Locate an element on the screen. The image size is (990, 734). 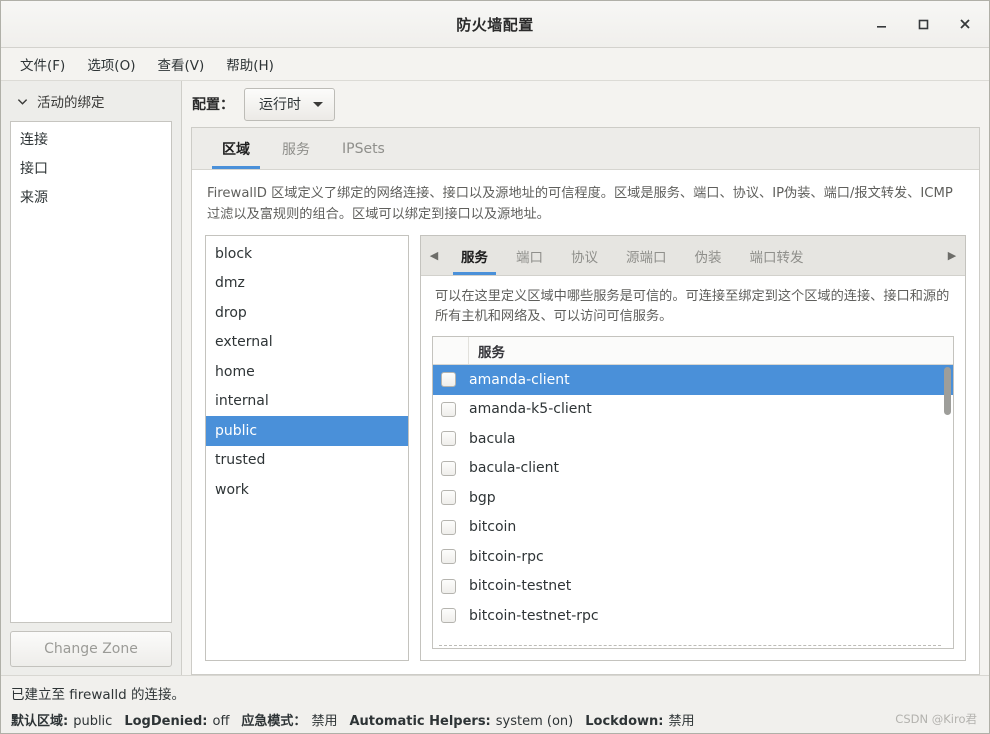
status-key-logdenied: LogDenied: is located at coordinates (166, 721).